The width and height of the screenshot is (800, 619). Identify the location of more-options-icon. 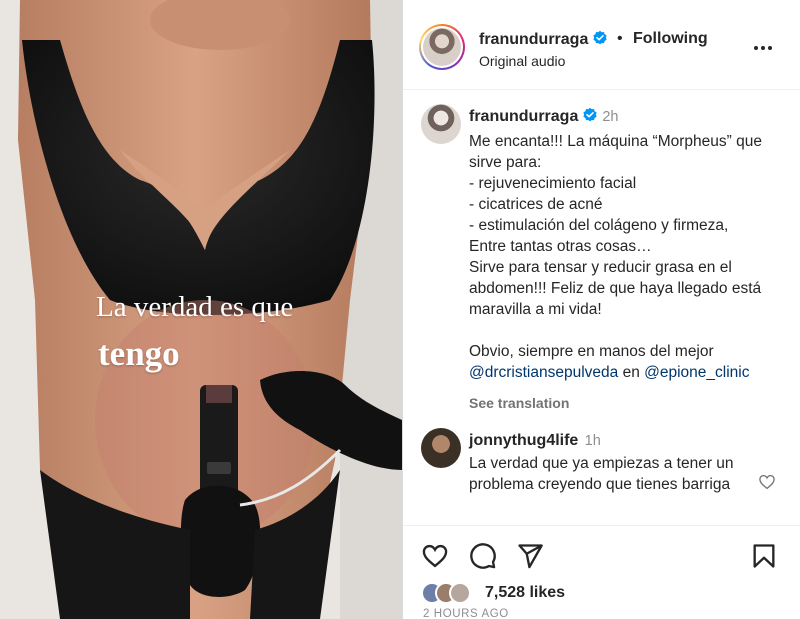
(763, 48).